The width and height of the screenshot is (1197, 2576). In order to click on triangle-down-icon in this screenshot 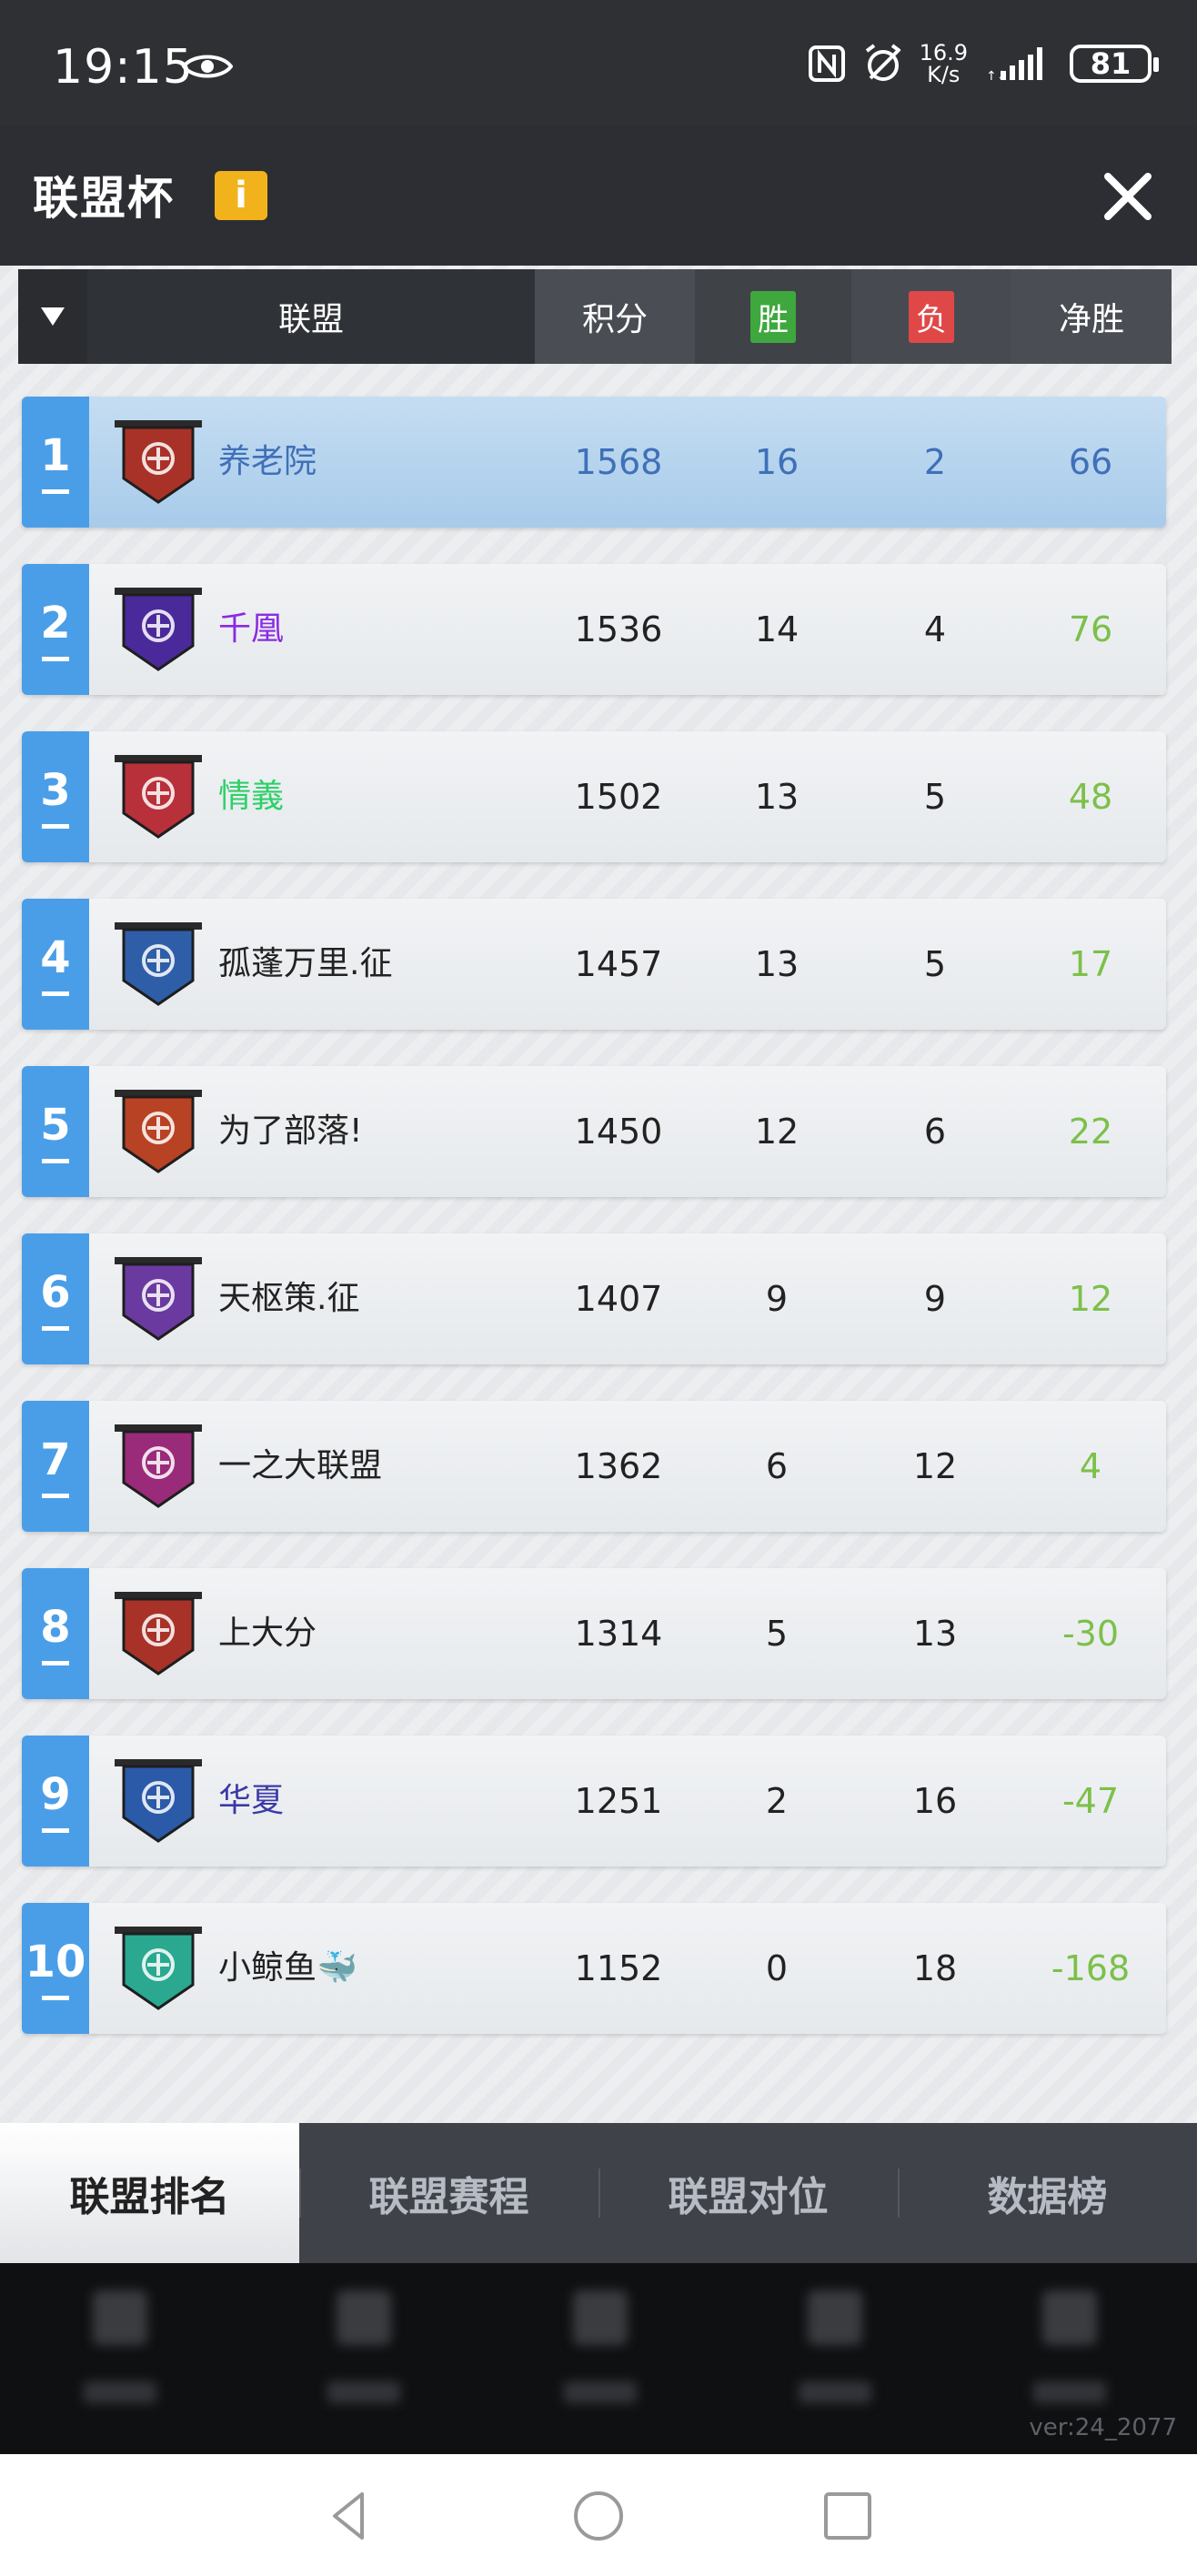, I will do `click(53, 316)`.